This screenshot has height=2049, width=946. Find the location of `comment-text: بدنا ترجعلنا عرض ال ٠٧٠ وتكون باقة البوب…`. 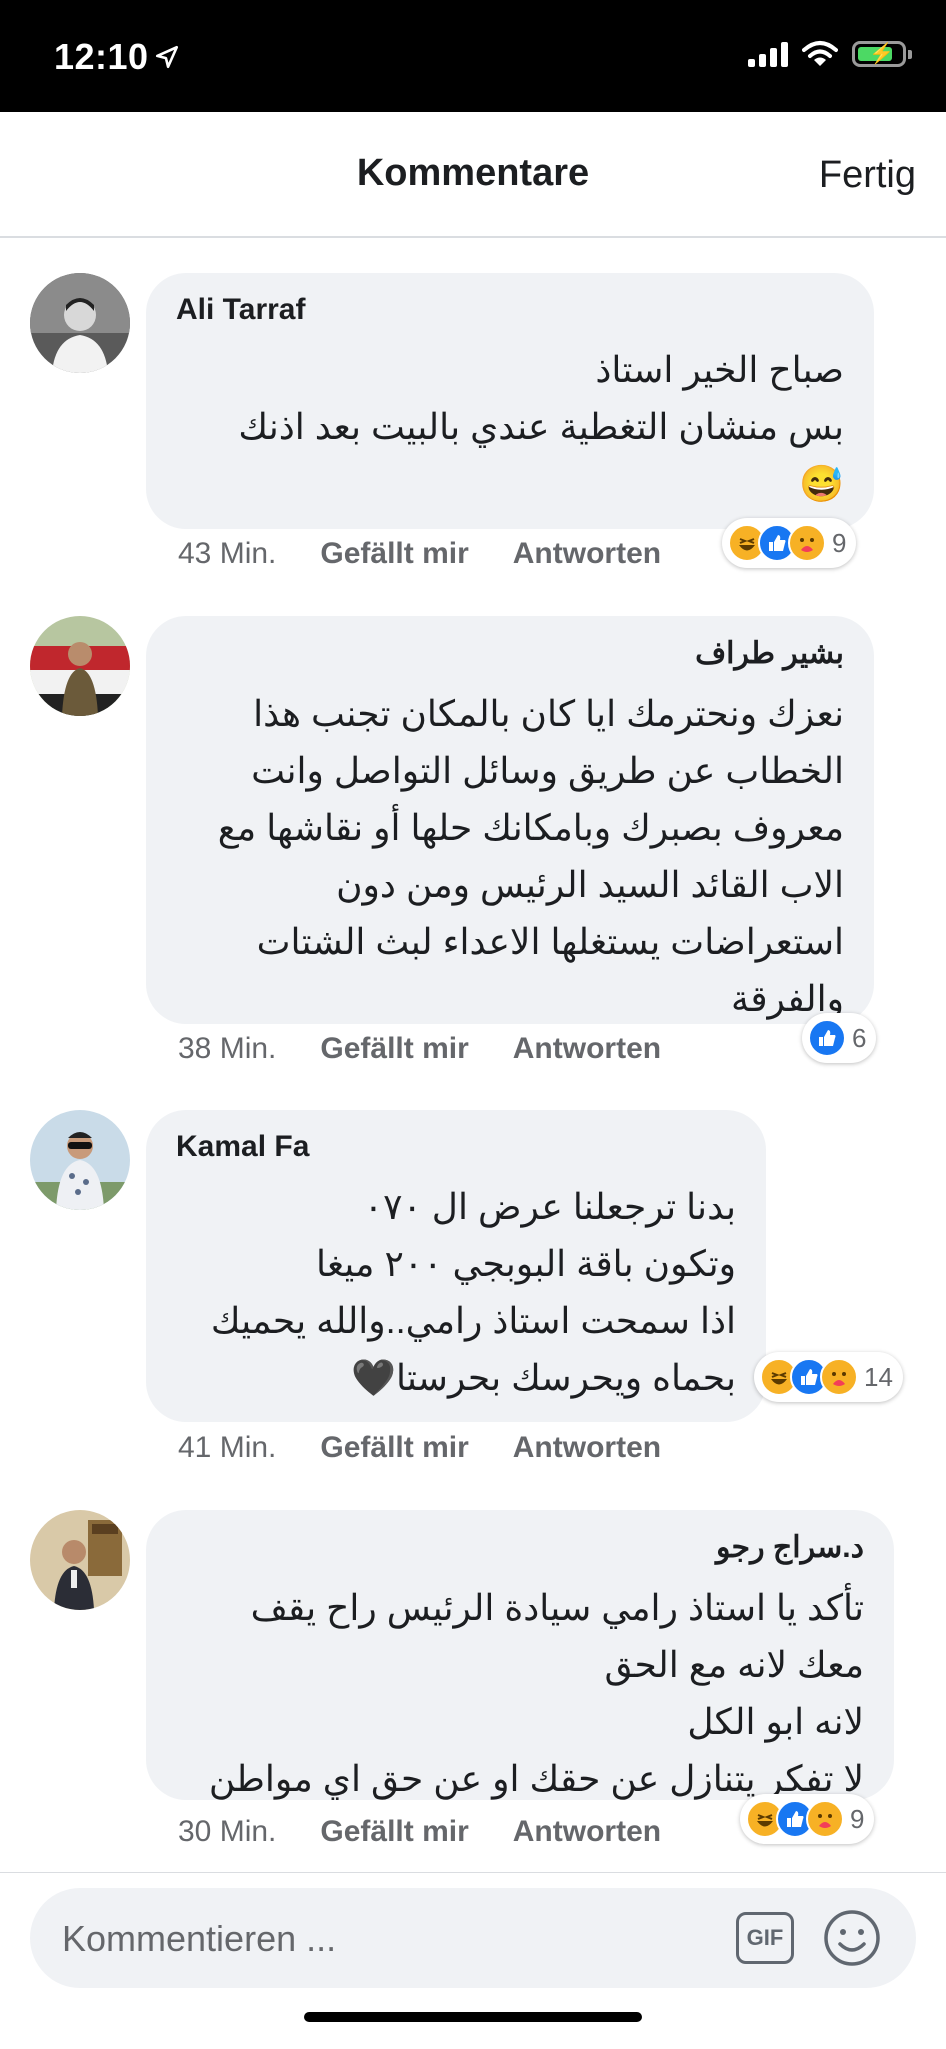

comment-text: بدنا ترجعلنا عرض ال ٠٧٠ وتكون باقة البوب… is located at coordinates (473, 1292).